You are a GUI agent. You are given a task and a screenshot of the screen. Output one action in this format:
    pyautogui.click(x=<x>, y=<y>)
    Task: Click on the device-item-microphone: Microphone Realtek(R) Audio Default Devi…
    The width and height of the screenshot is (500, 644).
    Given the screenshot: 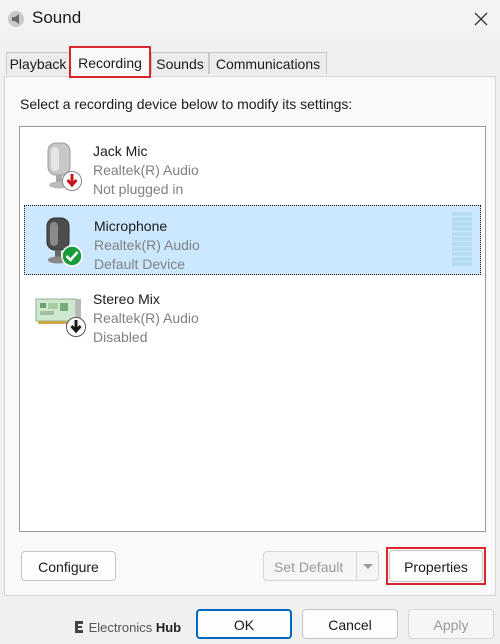 What is the action you would take?
    pyautogui.click(x=252, y=240)
    